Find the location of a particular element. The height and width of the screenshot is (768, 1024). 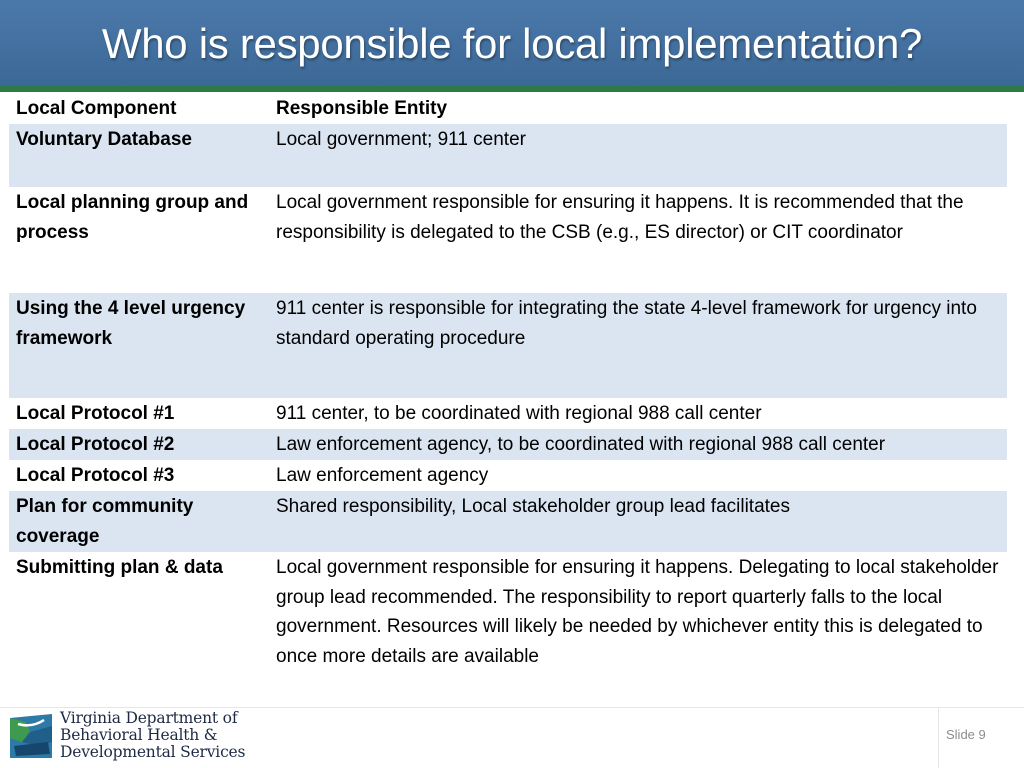

component-cell: Local Protocol #3 is located at coordinates (139, 475).